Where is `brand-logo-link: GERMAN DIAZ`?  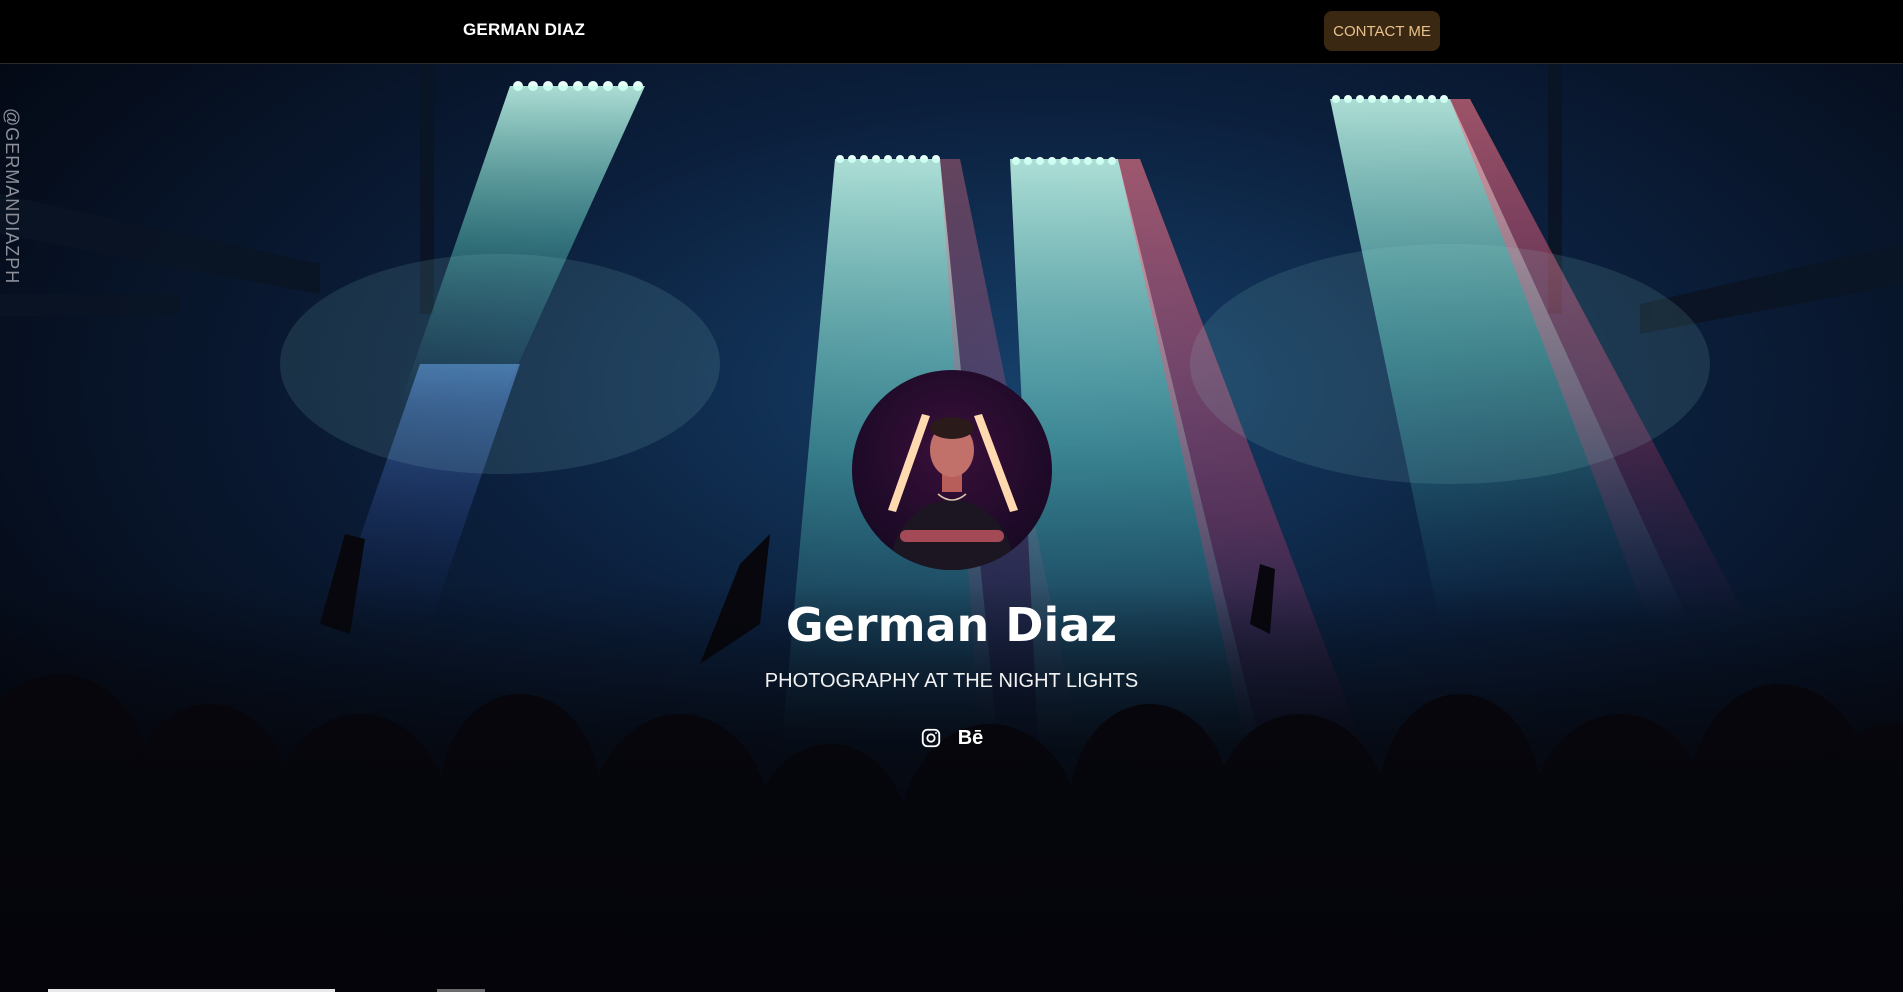
brand-logo-link: GERMAN DIAZ is located at coordinates (524, 30).